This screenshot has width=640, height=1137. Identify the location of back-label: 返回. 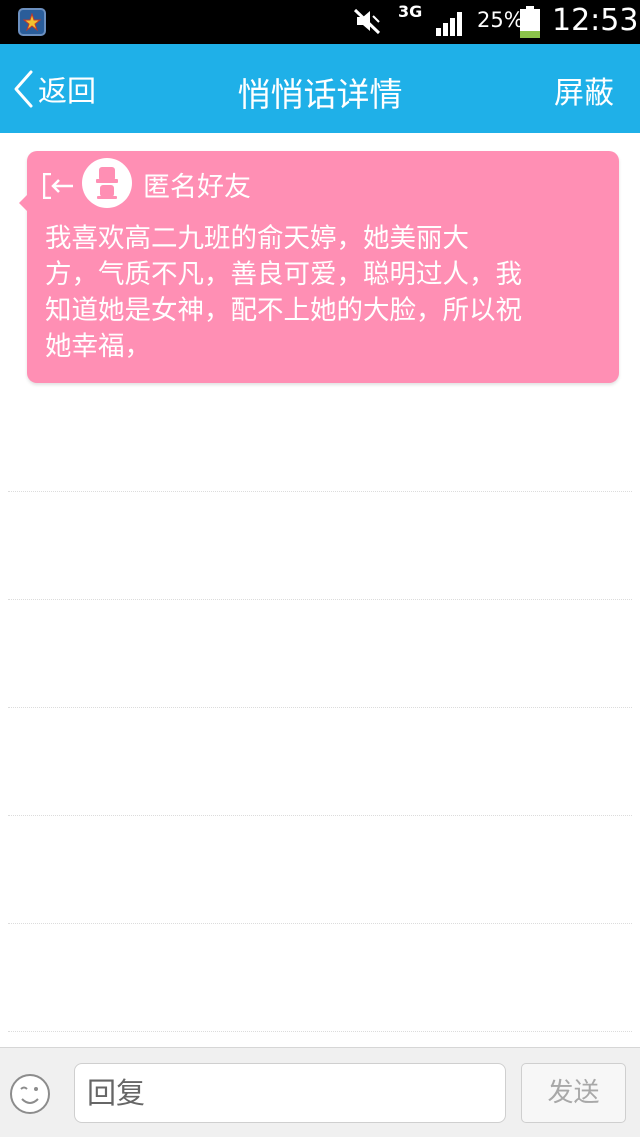
(67, 91).